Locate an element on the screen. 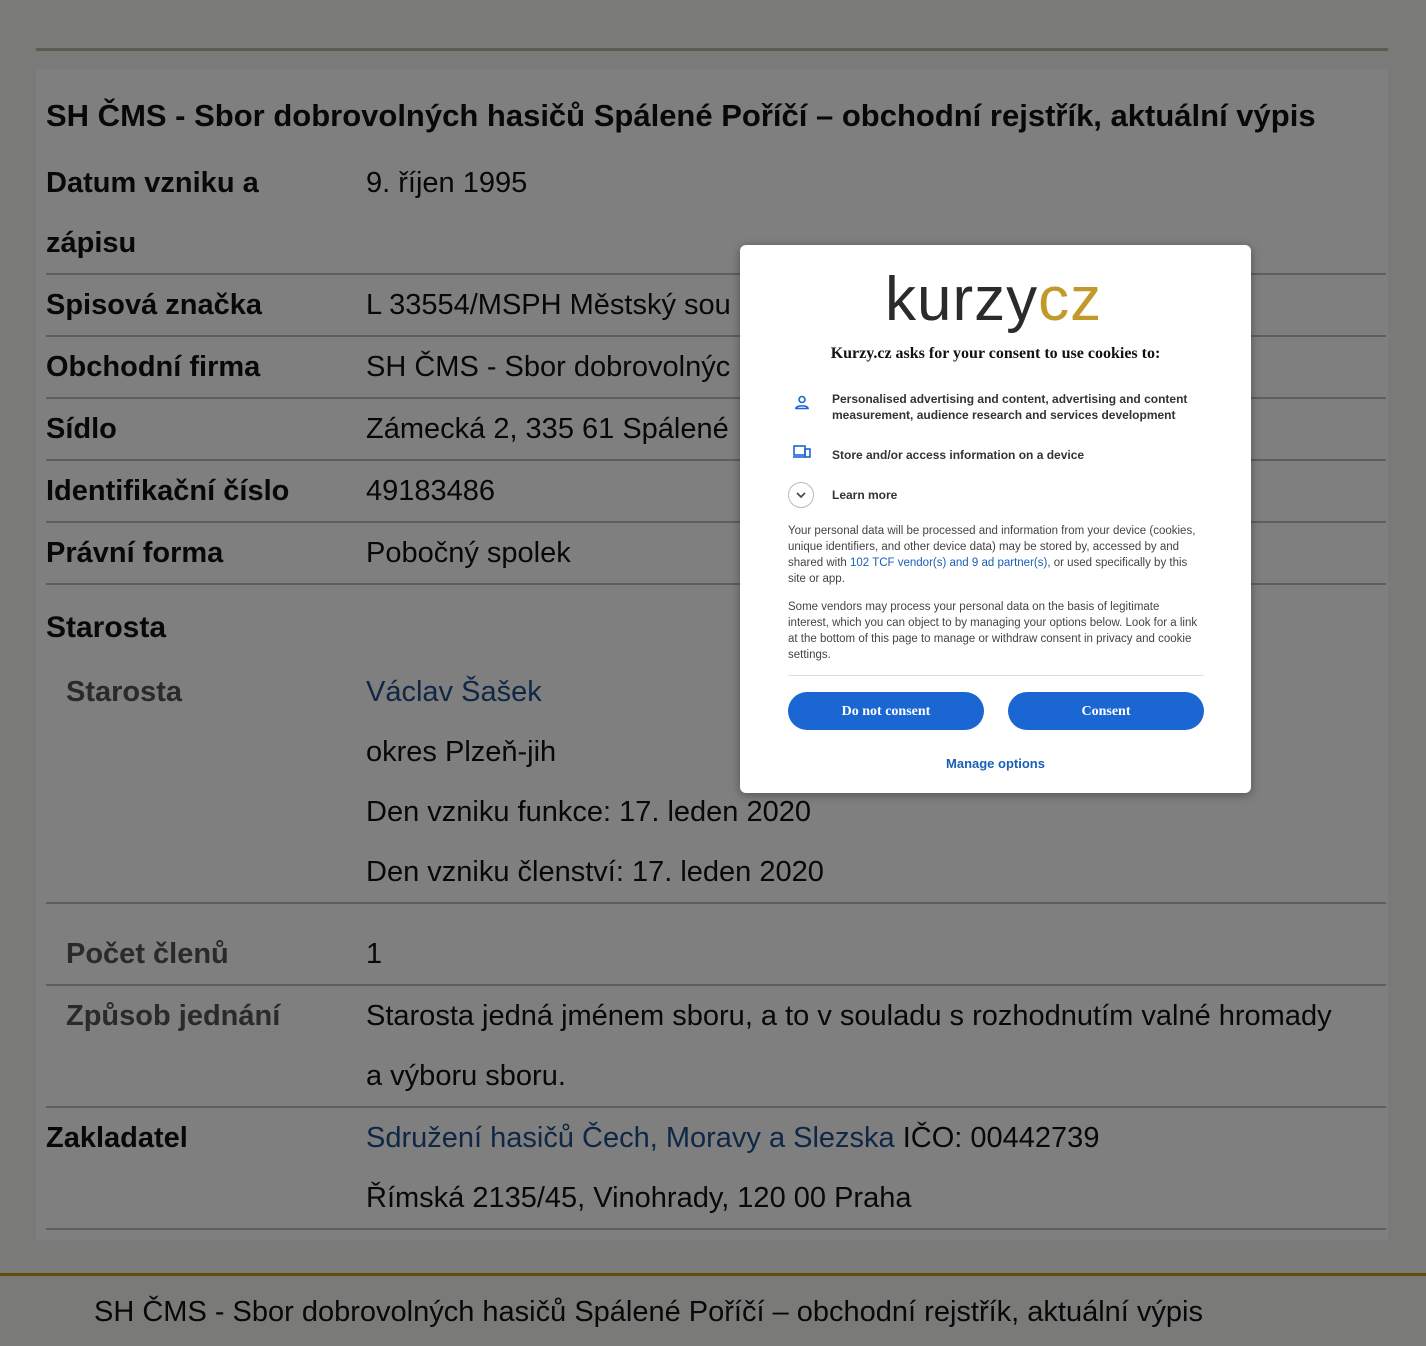 This screenshot has width=1426, height=1346. chevron-down-icon is located at coordinates (801, 495).